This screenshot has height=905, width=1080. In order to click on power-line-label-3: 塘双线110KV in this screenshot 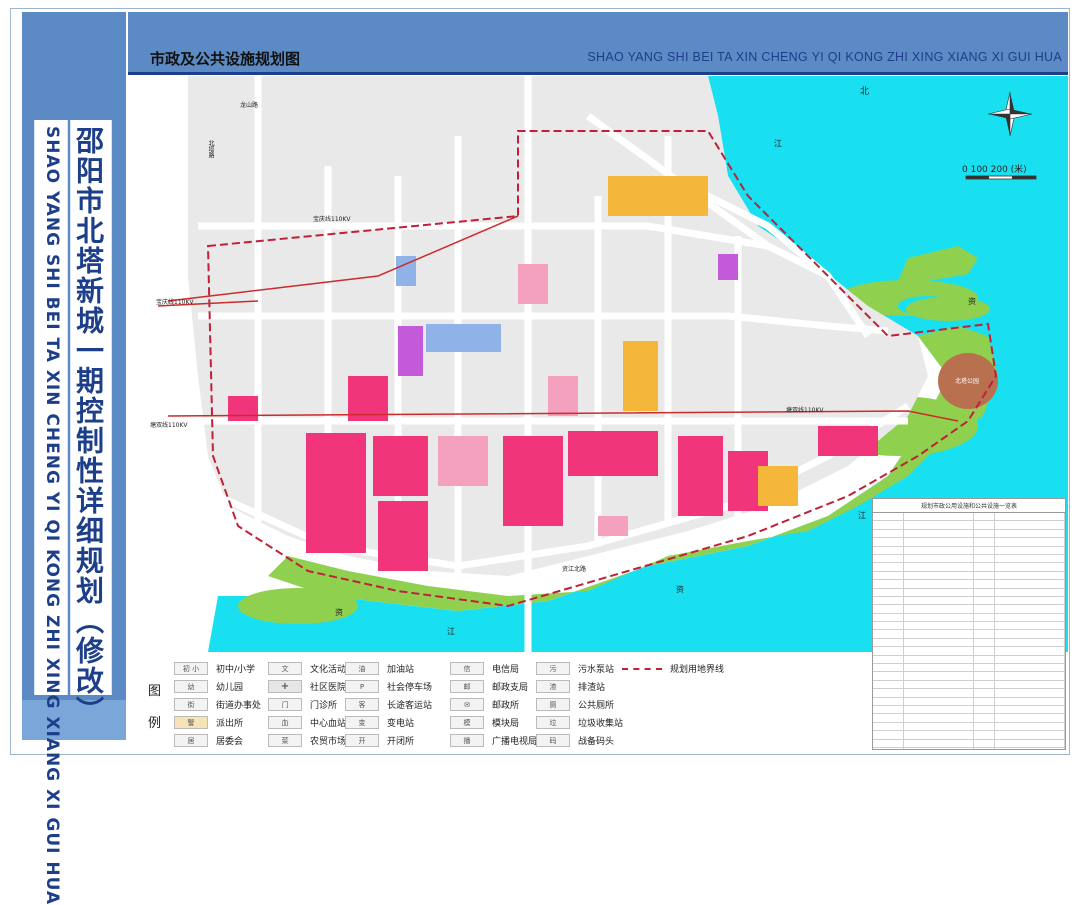, I will do `click(169, 425)`.